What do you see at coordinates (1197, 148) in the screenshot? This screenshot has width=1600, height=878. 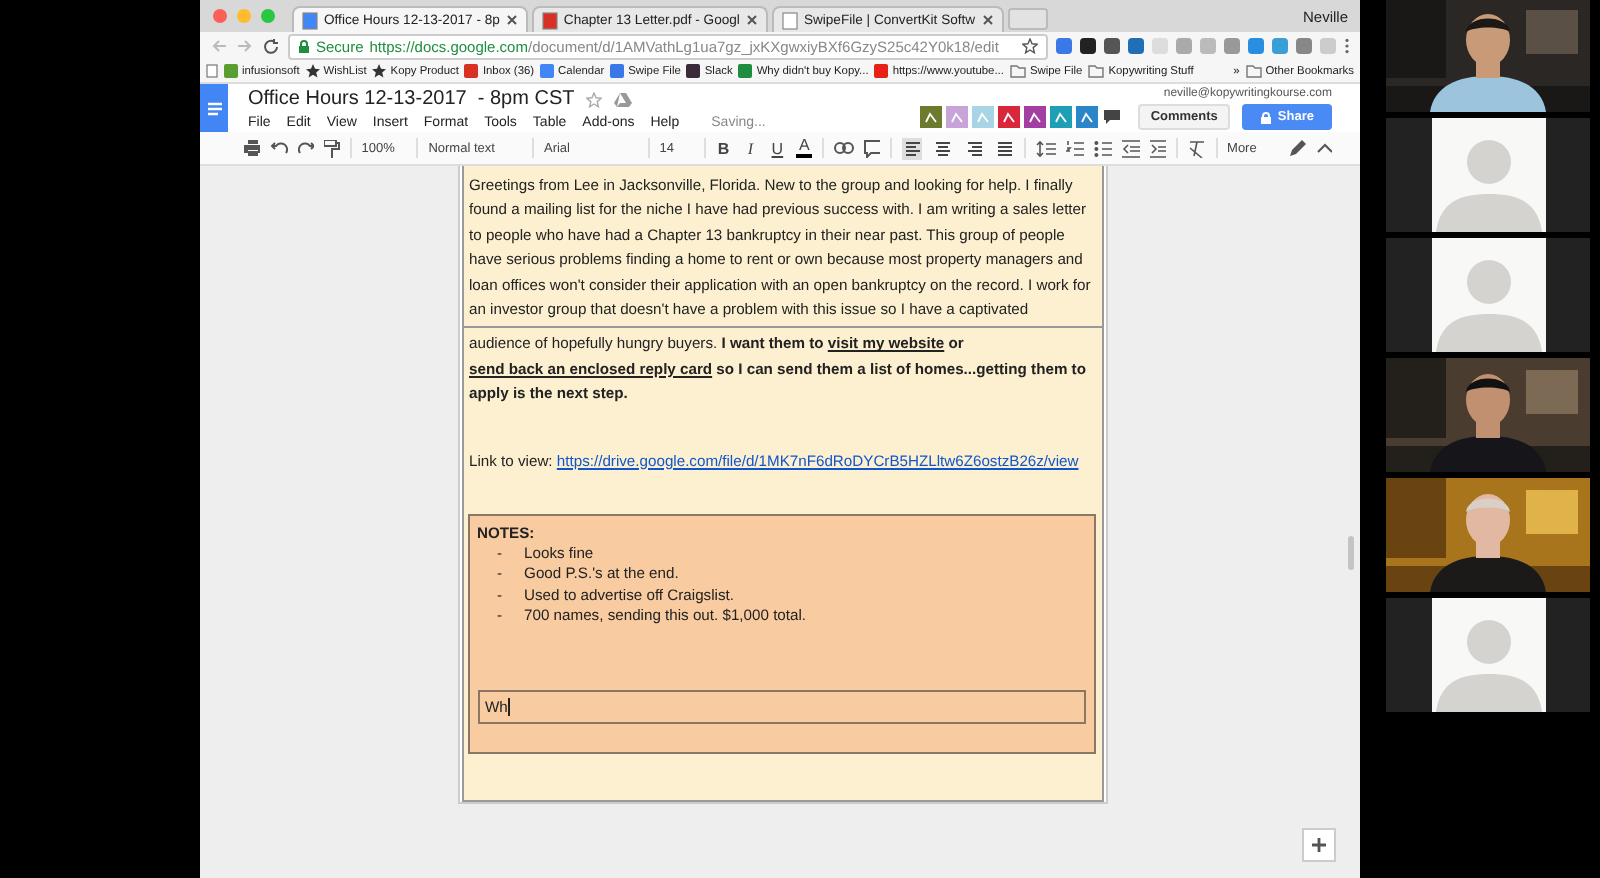 I see `clear-formatting-icon` at bounding box center [1197, 148].